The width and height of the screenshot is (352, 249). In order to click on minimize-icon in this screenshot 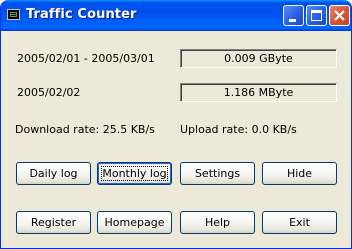, I will do `click(292, 20)`.